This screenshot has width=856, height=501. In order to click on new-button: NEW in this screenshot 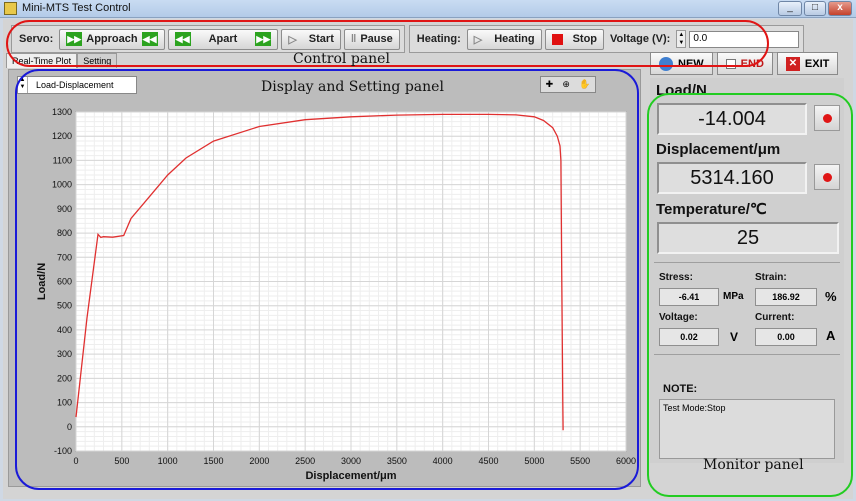, I will do `click(681, 63)`.